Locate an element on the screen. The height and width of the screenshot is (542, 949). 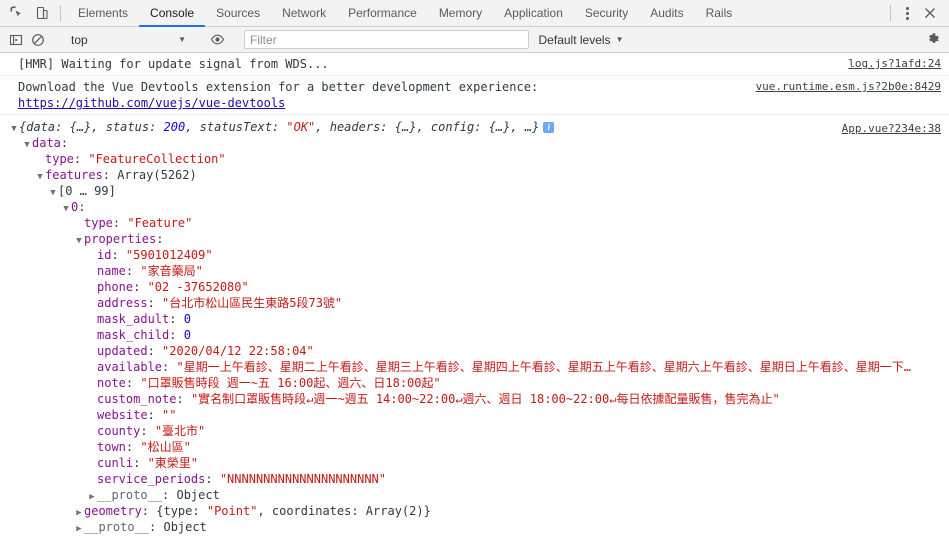
object-value: "東榮里" is located at coordinates (173, 463).